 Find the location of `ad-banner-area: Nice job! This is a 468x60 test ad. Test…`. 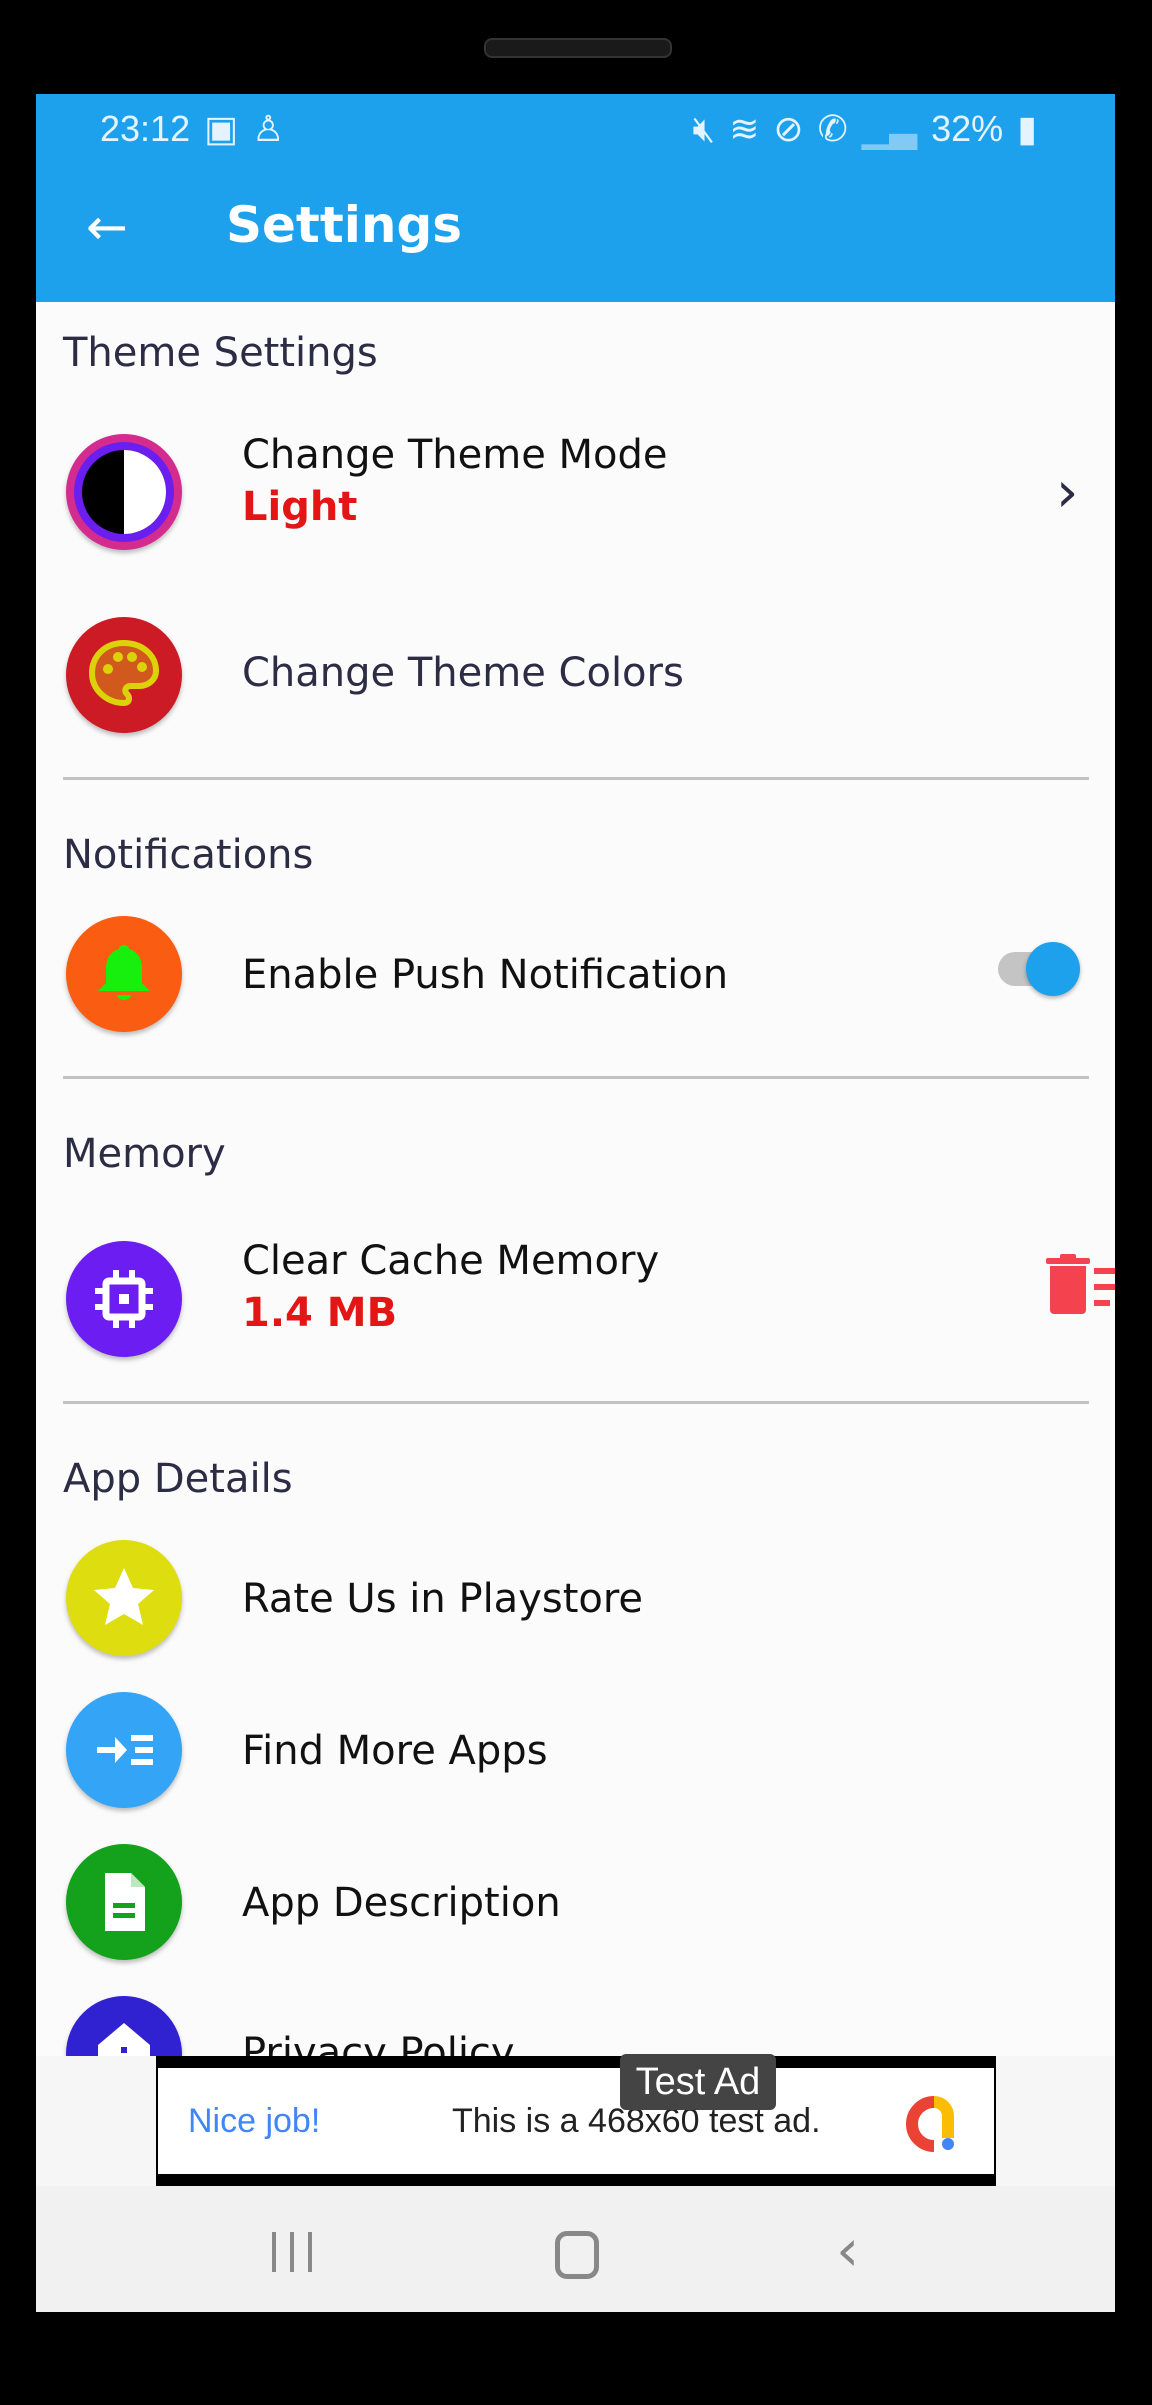

ad-banner-area: Nice job! This is a 468x60 test ad. Test… is located at coordinates (575, 2120).